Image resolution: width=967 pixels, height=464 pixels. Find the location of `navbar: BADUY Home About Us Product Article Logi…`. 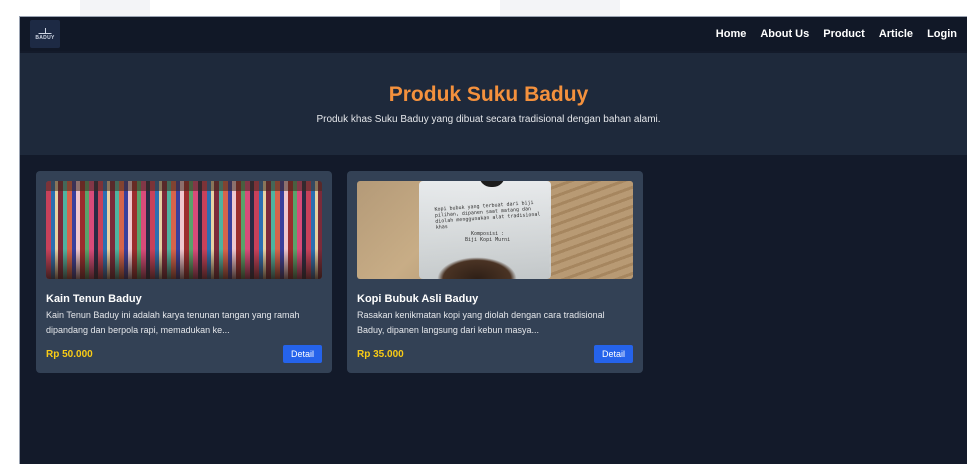

navbar: BADUY Home About Us Product Article Logi… is located at coordinates (493, 34).